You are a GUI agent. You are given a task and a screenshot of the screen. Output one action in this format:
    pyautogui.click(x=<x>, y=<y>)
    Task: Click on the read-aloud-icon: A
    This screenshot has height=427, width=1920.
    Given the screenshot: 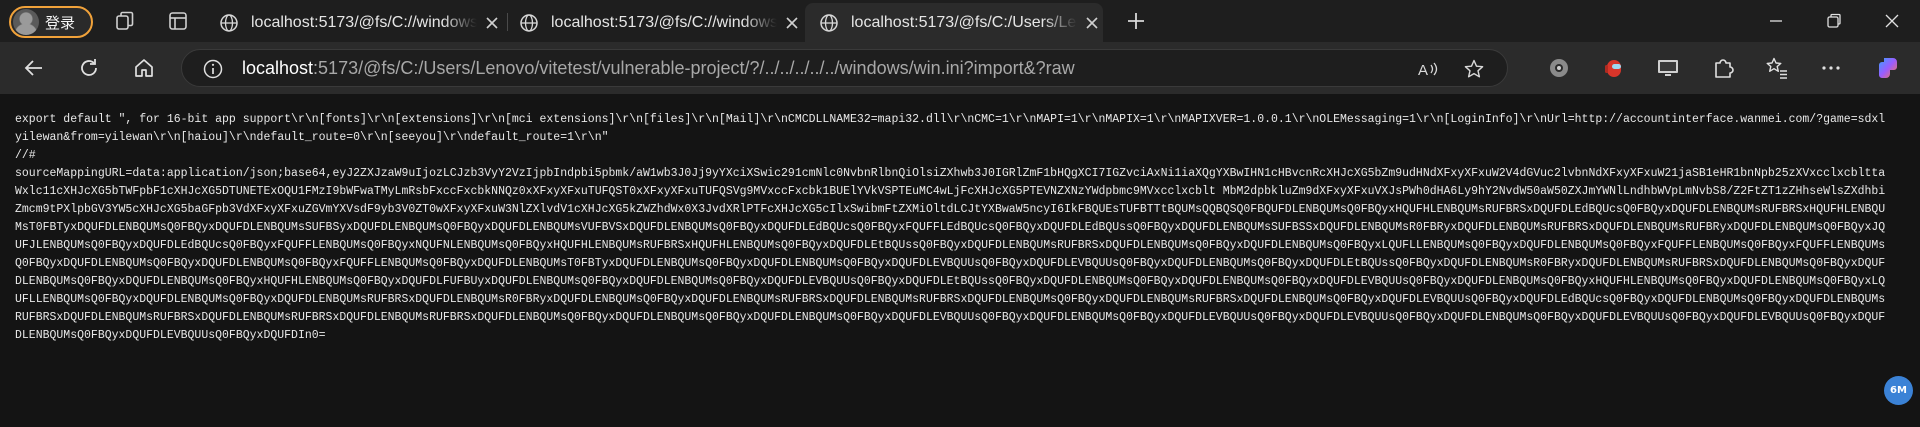 What is the action you would take?
    pyautogui.click(x=1428, y=69)
    